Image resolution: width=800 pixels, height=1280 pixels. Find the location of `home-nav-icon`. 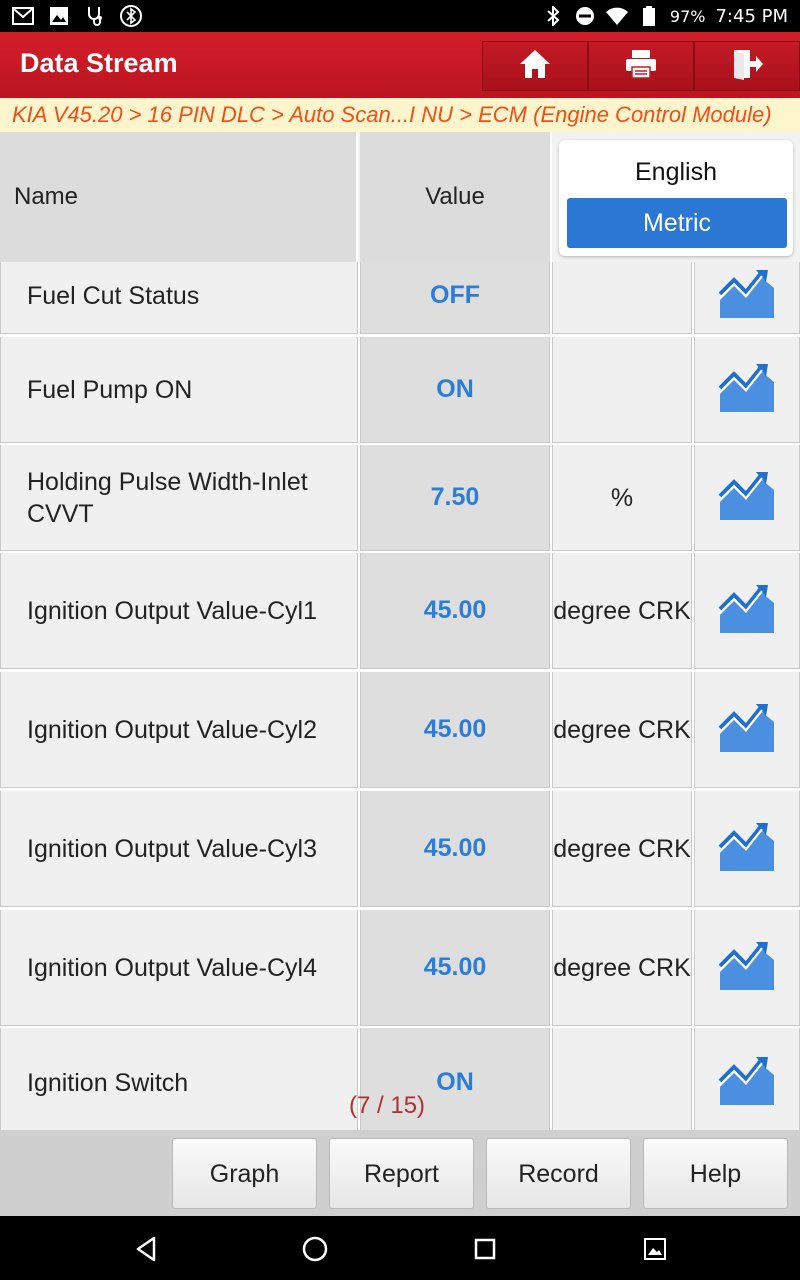

home-nav-icon is located at coordinates (315, 1249).